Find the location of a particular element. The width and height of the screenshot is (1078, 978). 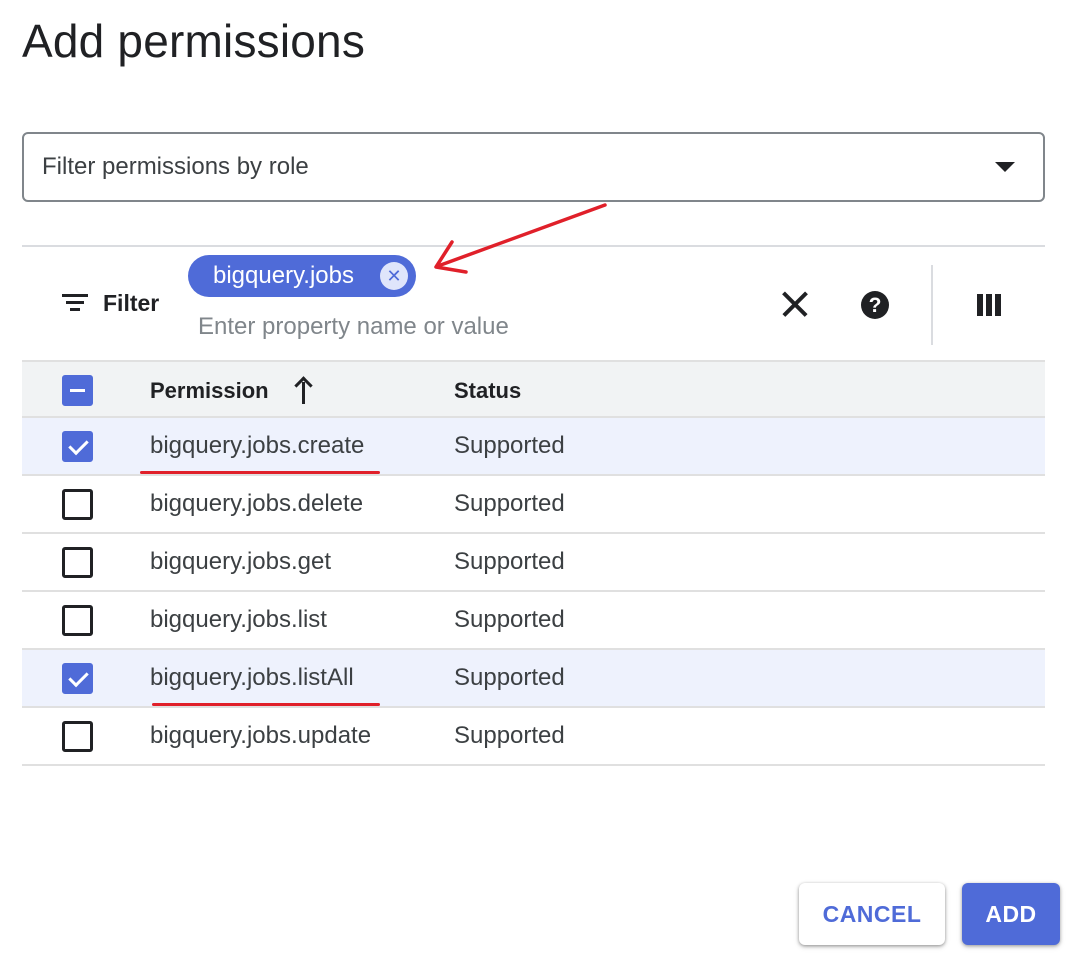

table-row: bigquery.jobs.create Supported is located at coordinates (533, 447).